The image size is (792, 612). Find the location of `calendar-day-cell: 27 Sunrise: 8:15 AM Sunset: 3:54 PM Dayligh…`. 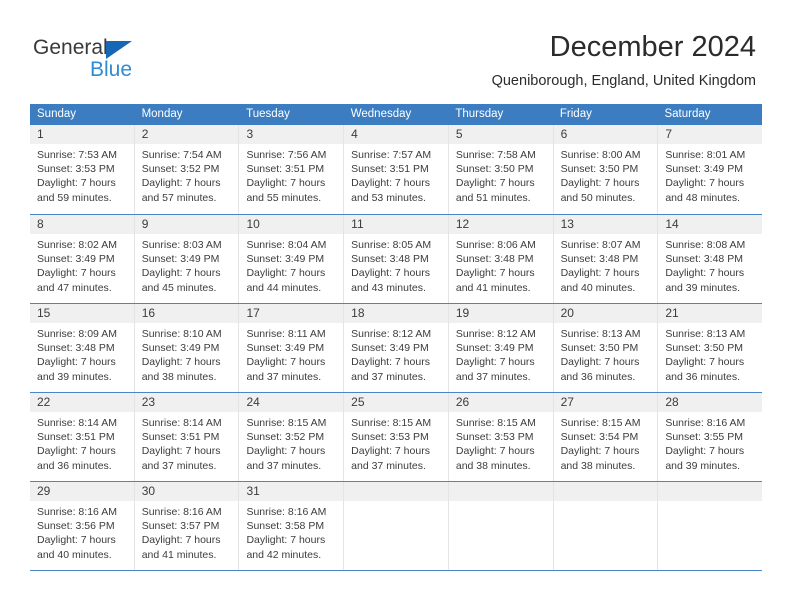

calendar-day-cell: 27 Sunrise: 8:15 AM Sunset: 3:54 PM Dayligh… is located at coordinates (605, 437).